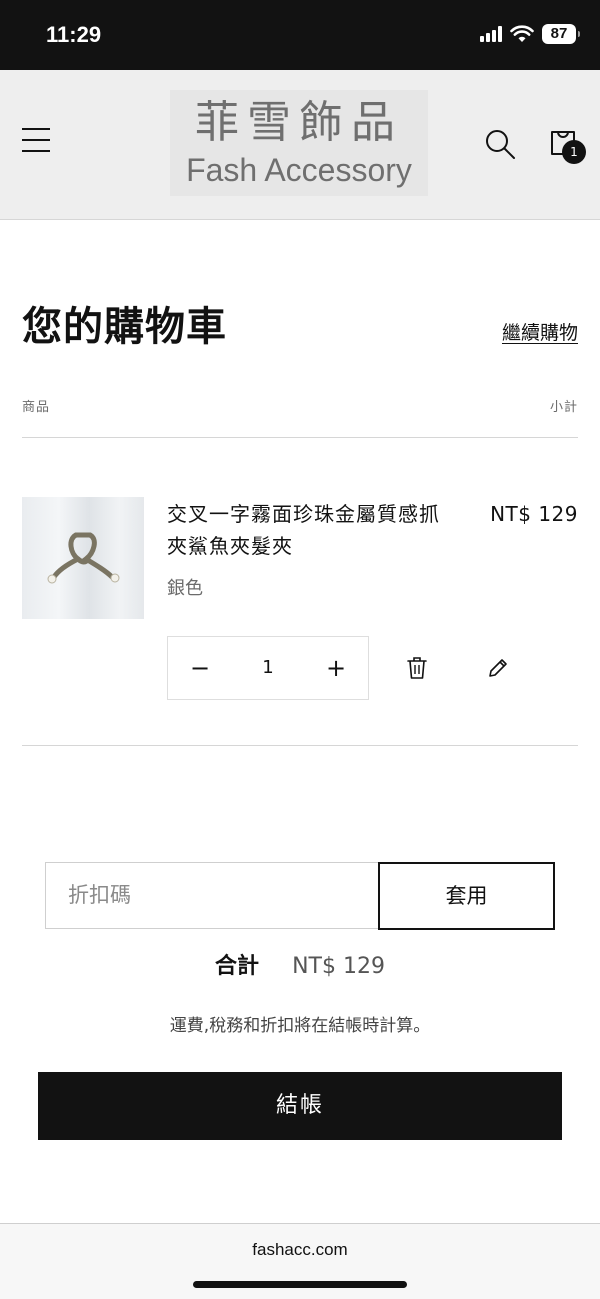 This screenshot has width=600, height=1299. I want to click on continue-shopping-link: 繼續購物, so click(540, 331).